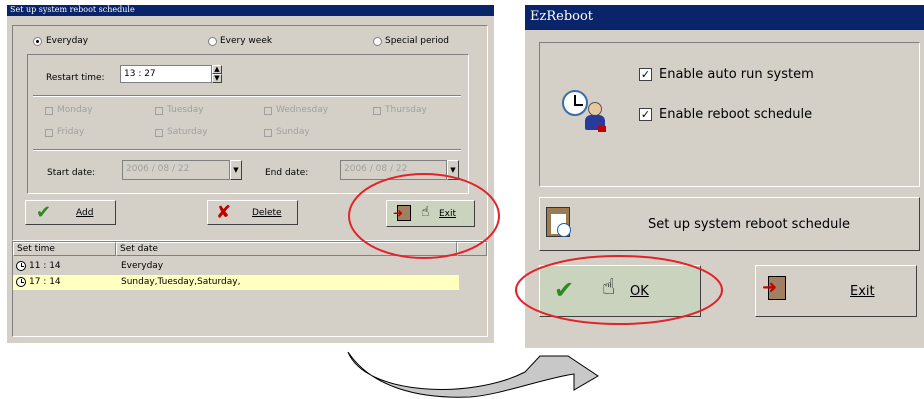 The height and width of the screenshot is (399, 924). I want to click on delete-button: ✘ Delete, so click(252, 212).